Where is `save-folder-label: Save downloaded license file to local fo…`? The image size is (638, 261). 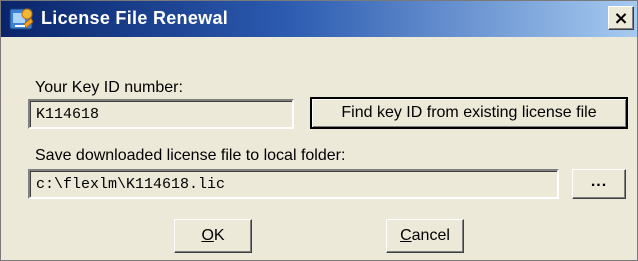 save-folder-label: Save downloaded license file to local fo… is located at coordinates (190, 155).